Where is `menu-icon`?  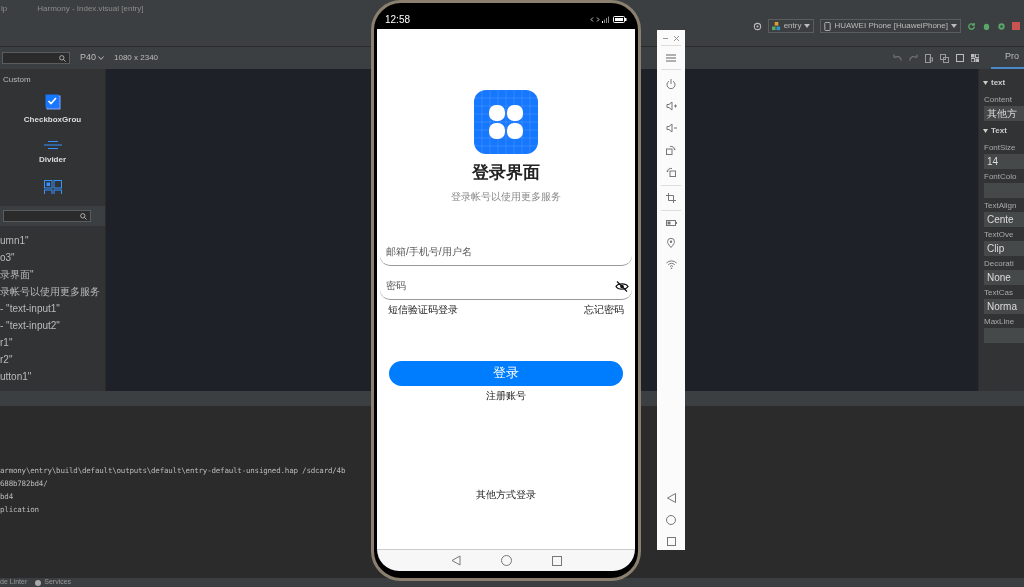
menu-icon is located at coordinates (671, 58).